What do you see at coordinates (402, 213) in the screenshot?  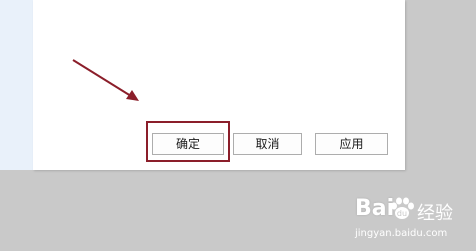 I see `svg-text: du` at bounding box center [402, 213].